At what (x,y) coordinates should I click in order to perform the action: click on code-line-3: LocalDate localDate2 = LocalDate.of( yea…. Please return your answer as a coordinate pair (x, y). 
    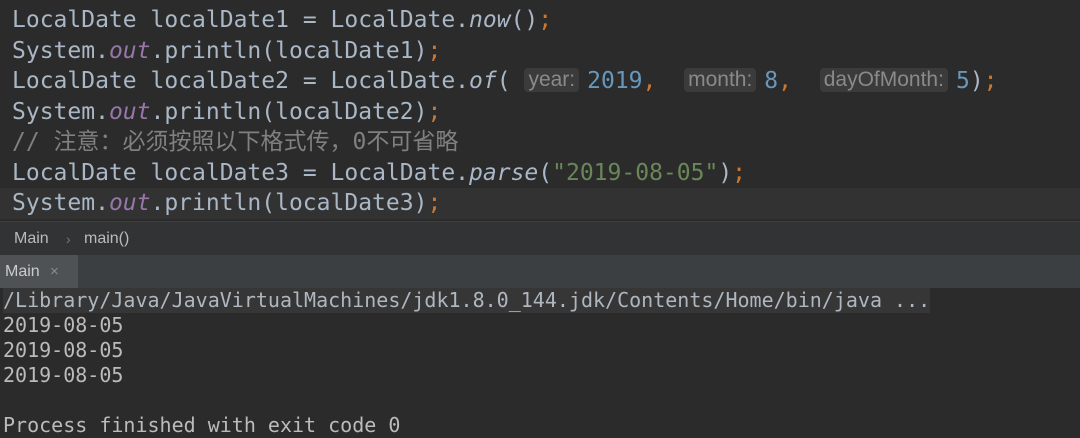
    Looking at the image, I should click on (505, 81).